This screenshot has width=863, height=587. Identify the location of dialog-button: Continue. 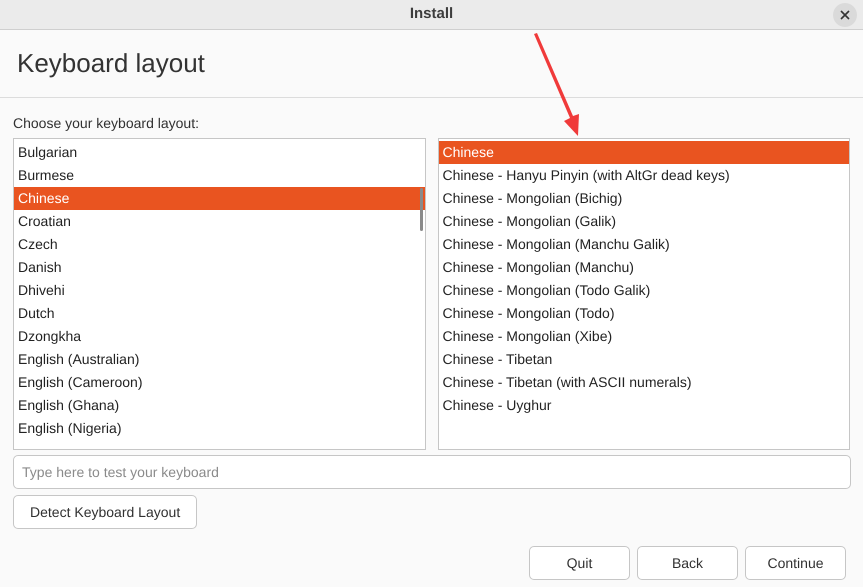
(795, 563).